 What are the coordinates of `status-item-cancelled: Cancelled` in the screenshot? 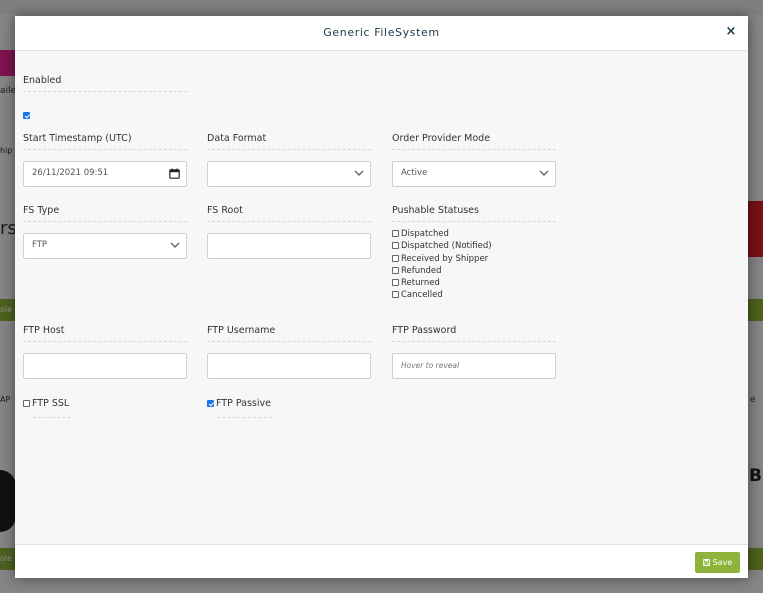 It's located at (442, 295).